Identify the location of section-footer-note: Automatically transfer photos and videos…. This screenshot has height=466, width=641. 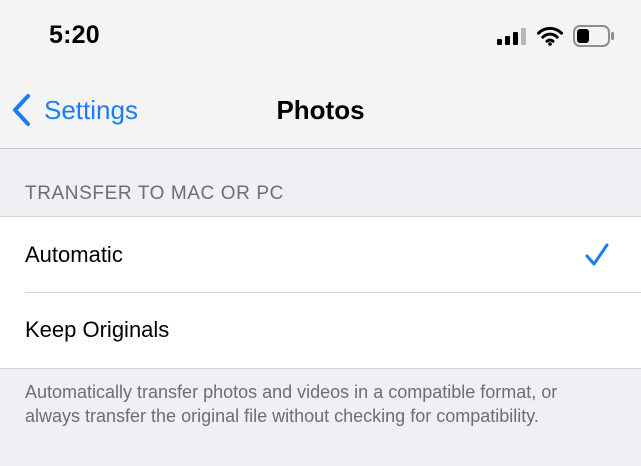
(291, 404).